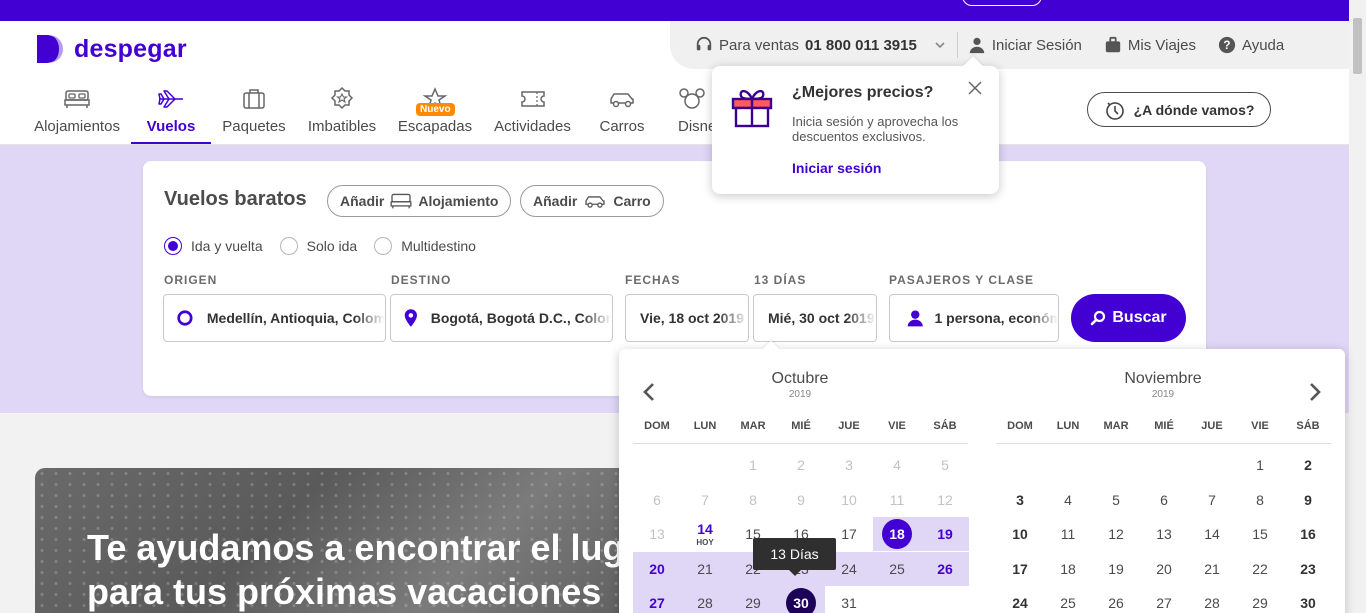 The image size is (1366, 613). Describe the element at coordinates (419, 201) in the screenshot. I see `add-lodging-button: Añadir Alojamiento` at that location.